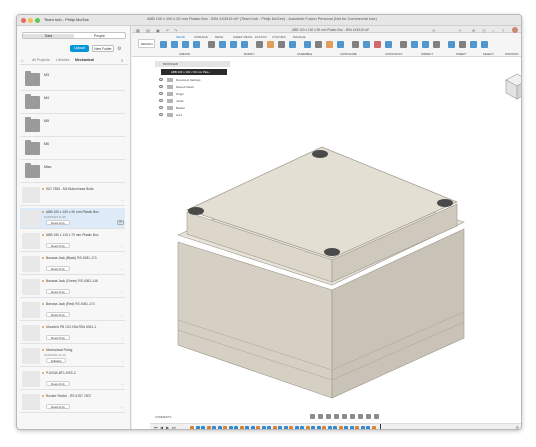 The width and height of the screenshot is (536, 447). I want to click on tab-data: Data, so click(48, 36).